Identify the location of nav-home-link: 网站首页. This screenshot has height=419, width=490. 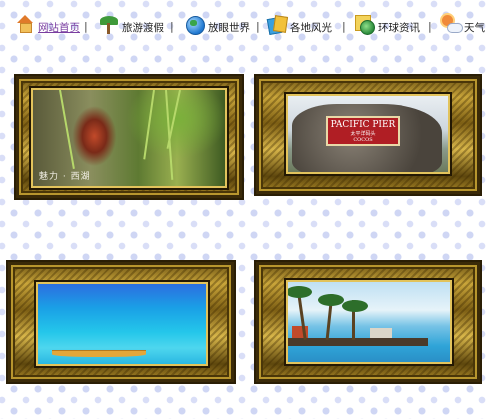
(47, 25).